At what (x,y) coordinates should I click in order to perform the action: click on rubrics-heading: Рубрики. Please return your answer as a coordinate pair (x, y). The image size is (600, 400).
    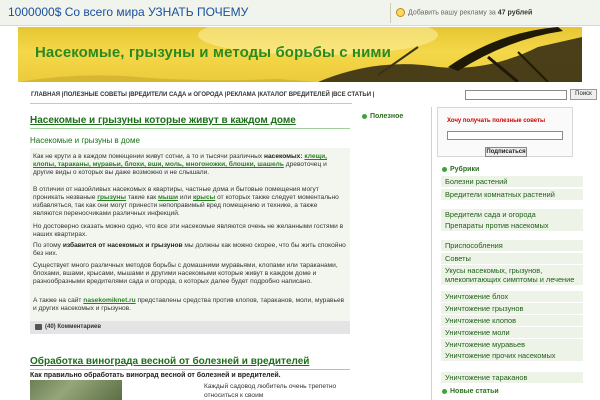
    Looking at the image, I should click on (460, 169).